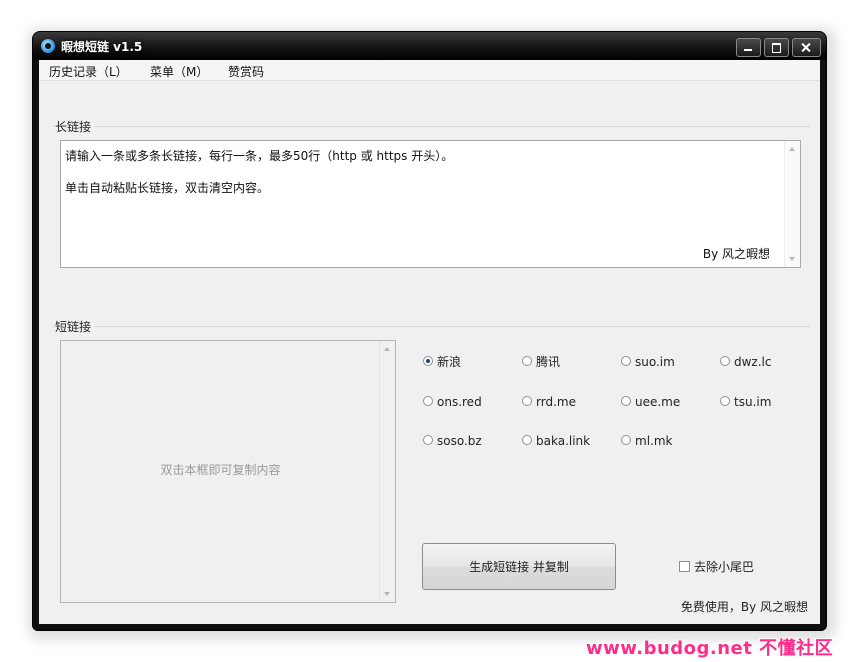 This screenshot has height=662, width=860. What do you see at coordinates (519, 566) in the screenshot?
I see `generate-short-link-button: 生成短链接 并复制` at bounding box center [519, 566].